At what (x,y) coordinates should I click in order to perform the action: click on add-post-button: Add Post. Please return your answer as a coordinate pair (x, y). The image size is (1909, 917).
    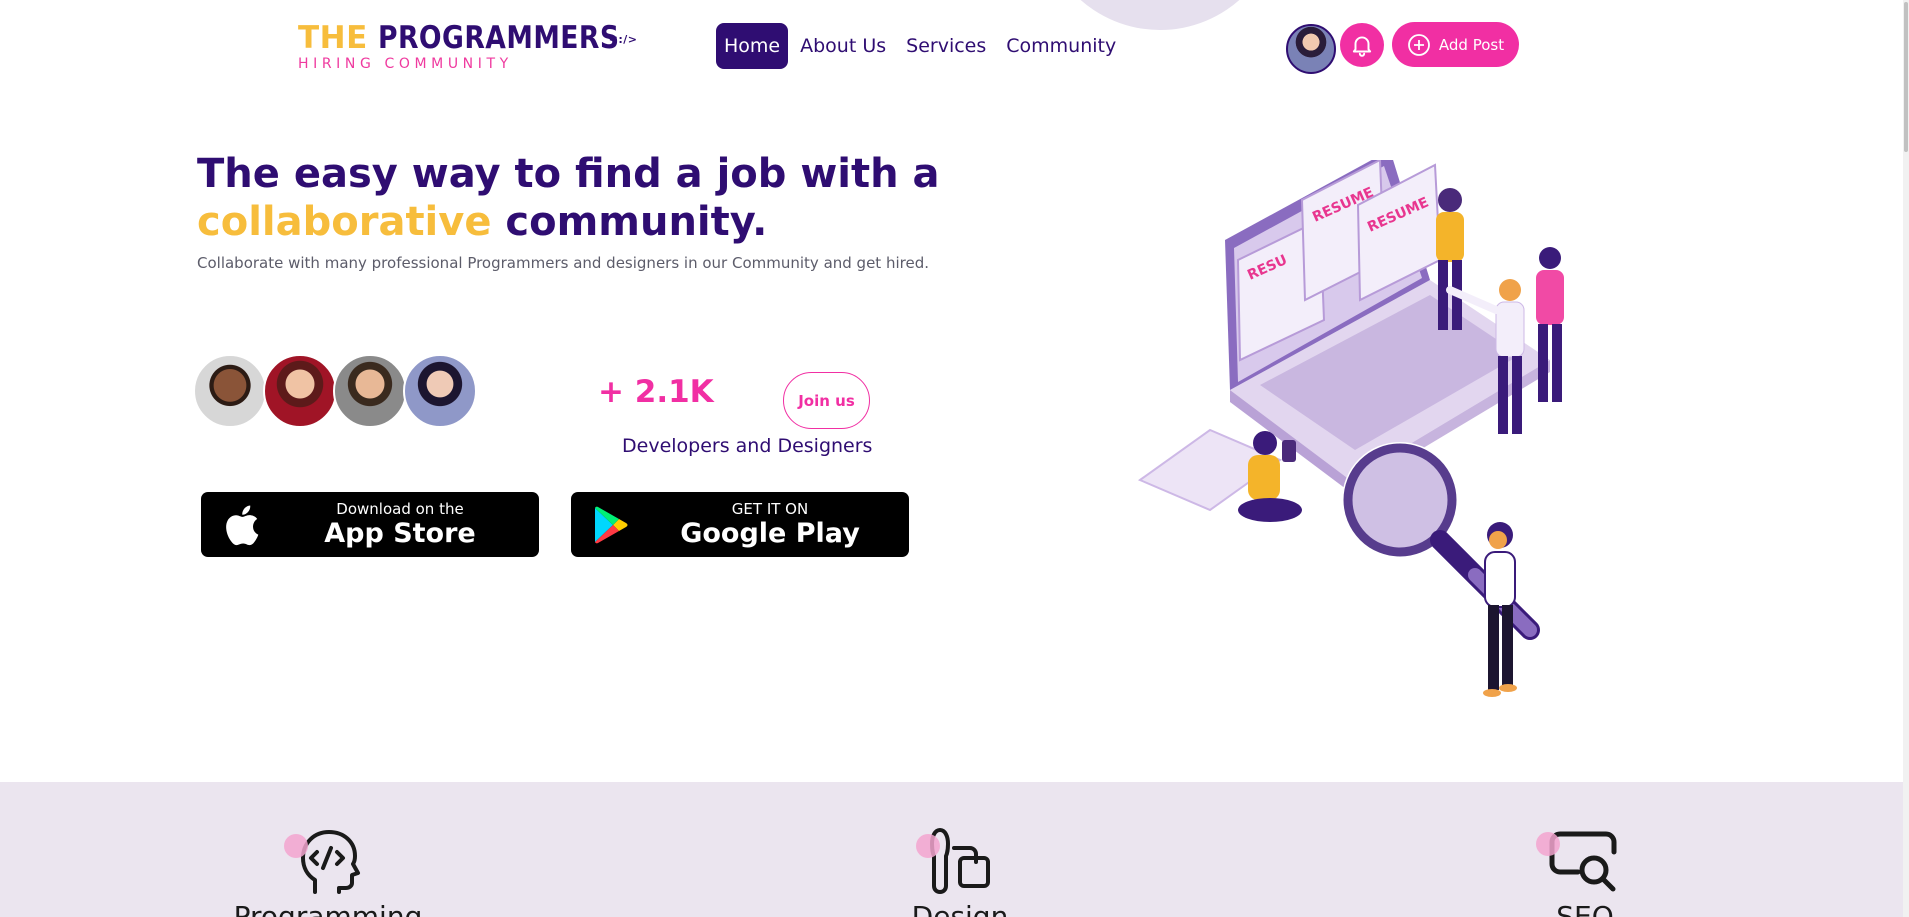
    Looking at the image, I should click on (1455, 44).